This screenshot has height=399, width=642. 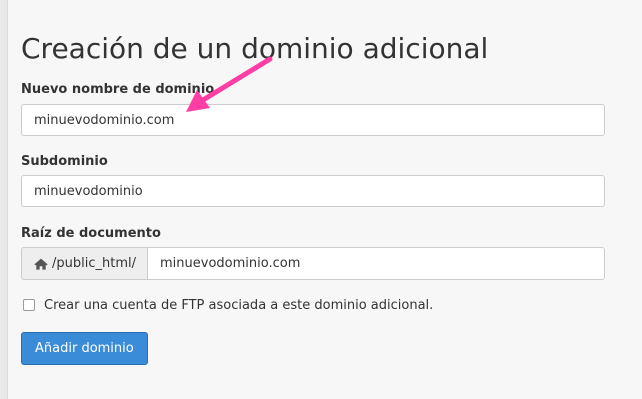 I want to click on home-icon, so click(x=41, y=264).